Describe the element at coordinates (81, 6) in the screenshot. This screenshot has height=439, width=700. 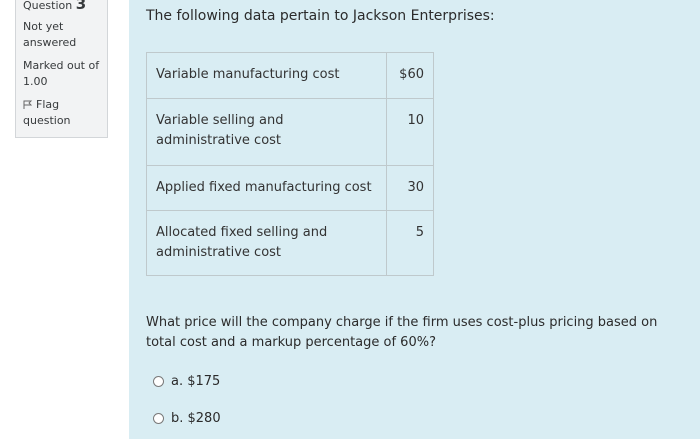
I see `question-number: 3` at that location.